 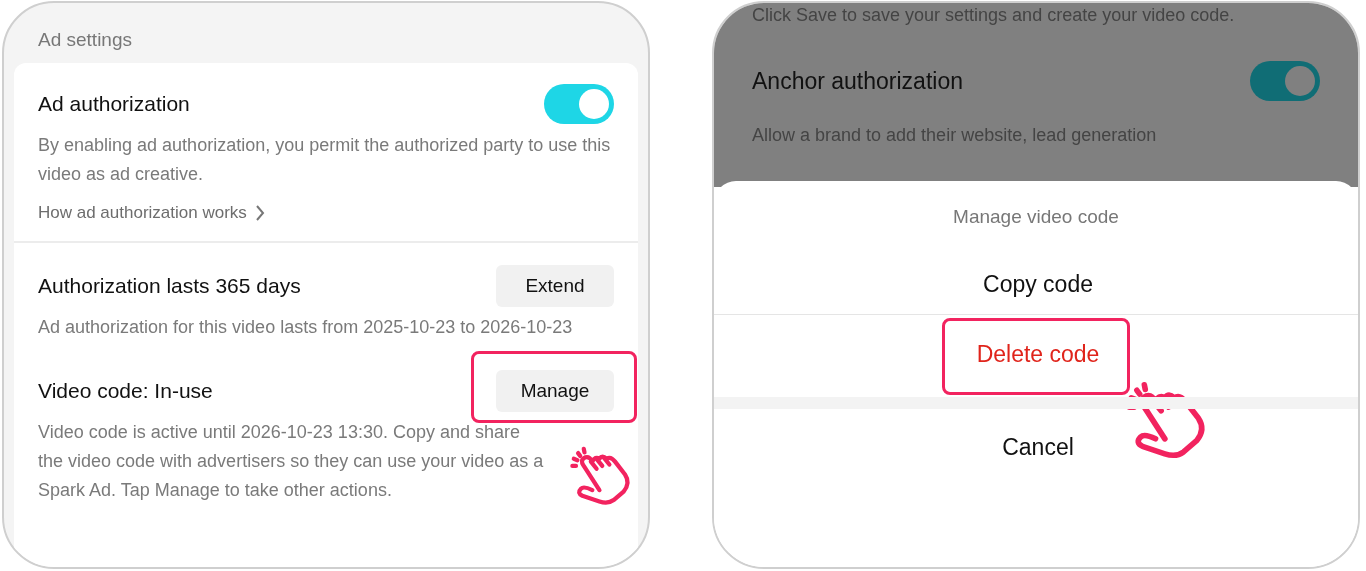 I want to click on sheet-action: Copy code, so click(x=1038, y=284).